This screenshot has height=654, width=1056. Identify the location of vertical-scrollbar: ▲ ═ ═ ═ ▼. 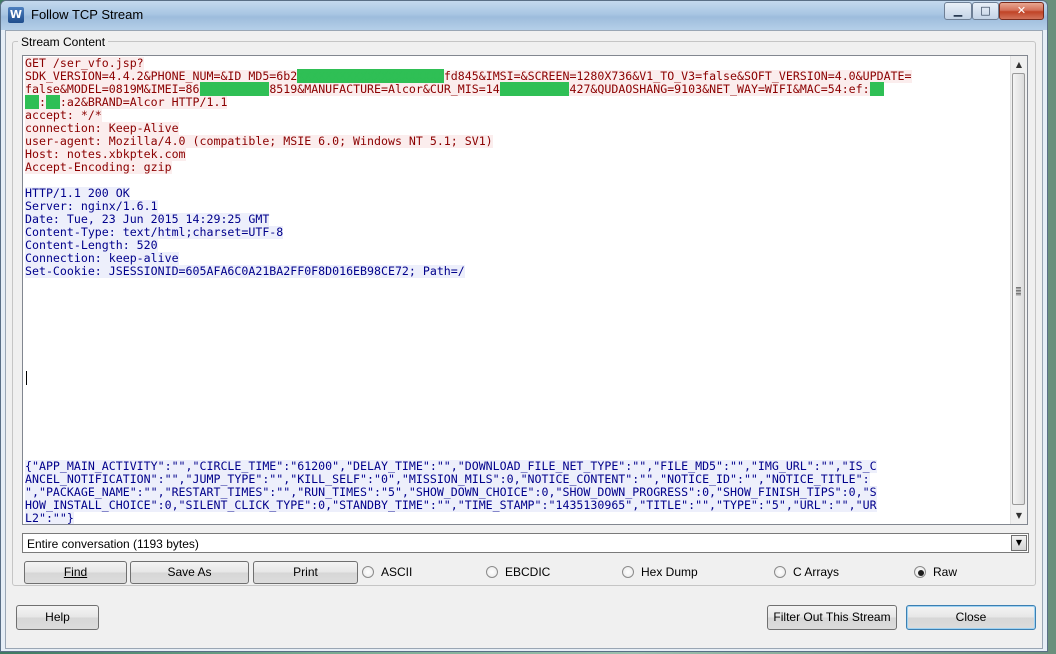
(1018, 290).